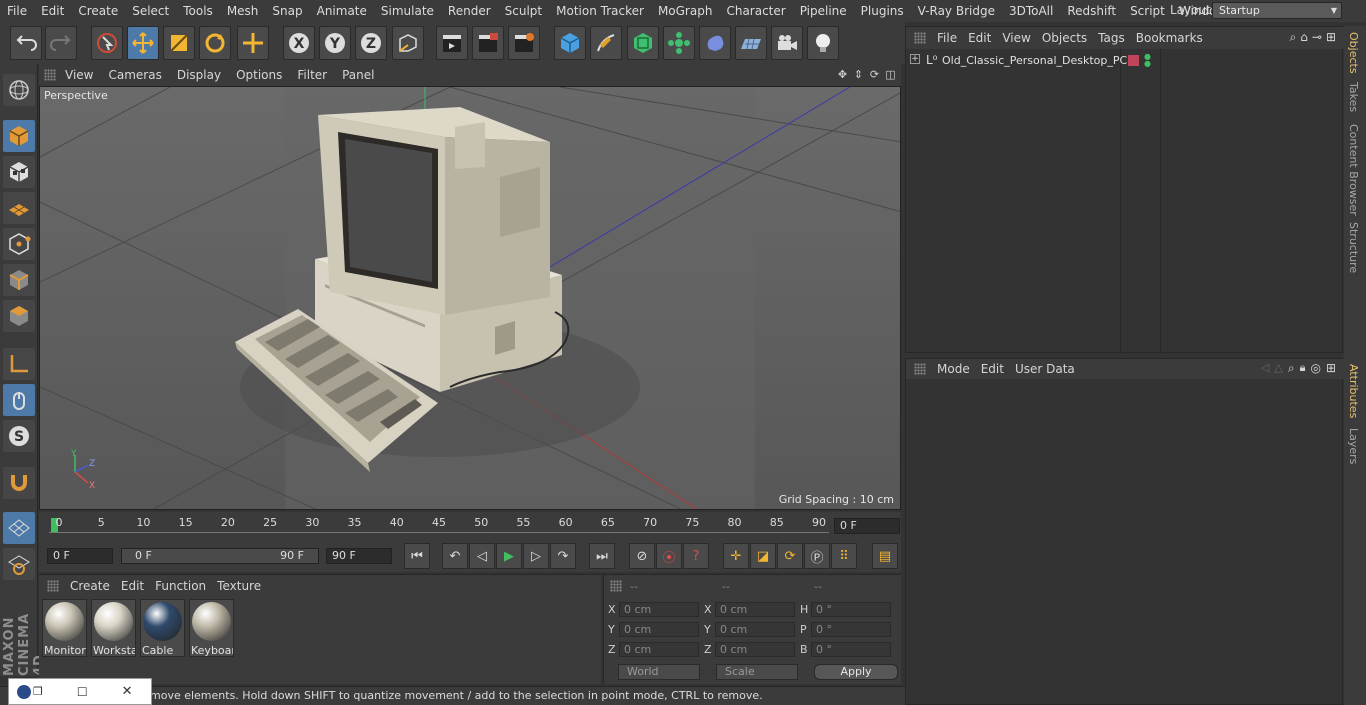 This screenshot has height=705, width=1366. What do you see at coordinates (407, 11) in the screenshot?
I see `menu-simulate: Simulate` at bounding box center [407, 11].